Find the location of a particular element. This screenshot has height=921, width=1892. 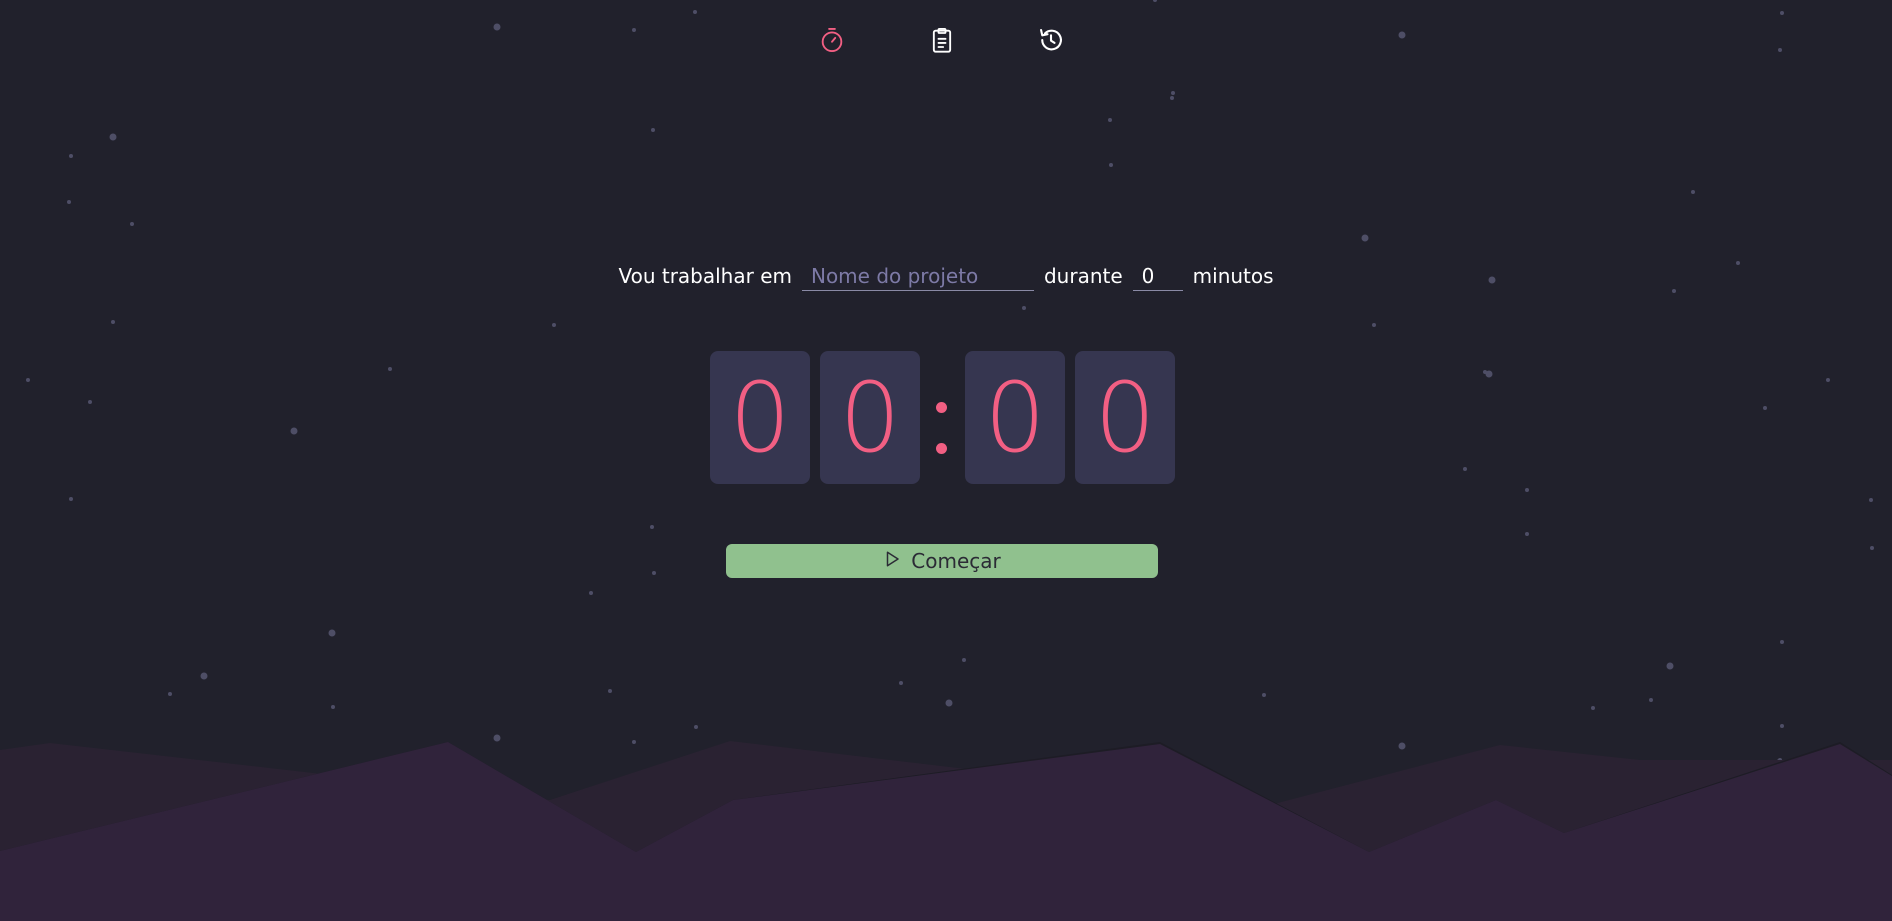

seconds-tens-digit: 0 is located at coordinates (1015, 417).